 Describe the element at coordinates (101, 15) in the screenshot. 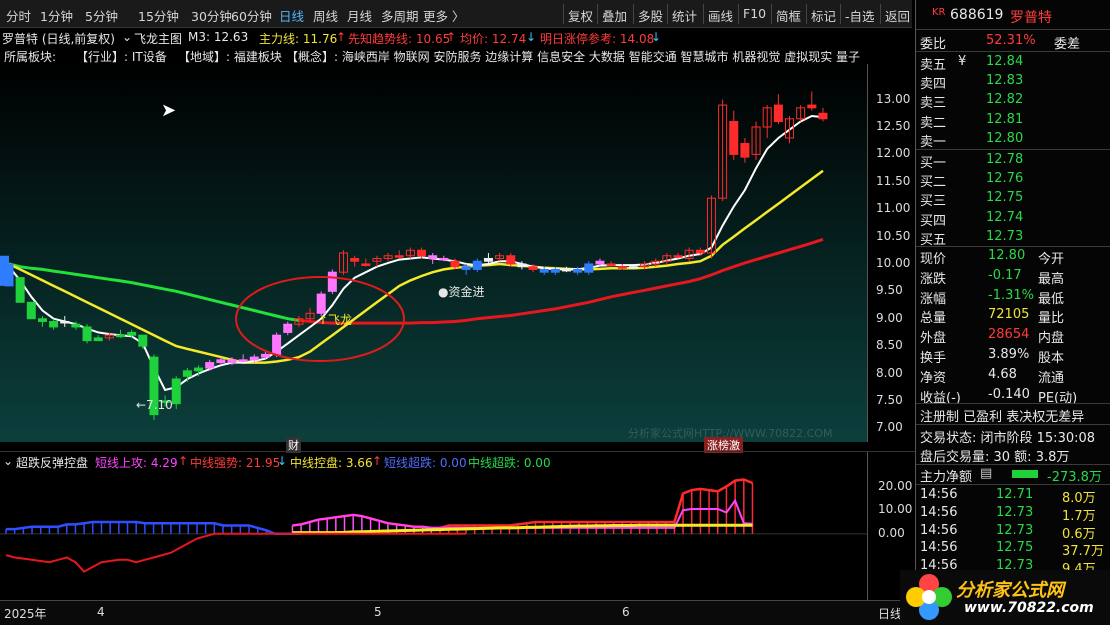

I see `period-tab-2: 5分钟` at that location.